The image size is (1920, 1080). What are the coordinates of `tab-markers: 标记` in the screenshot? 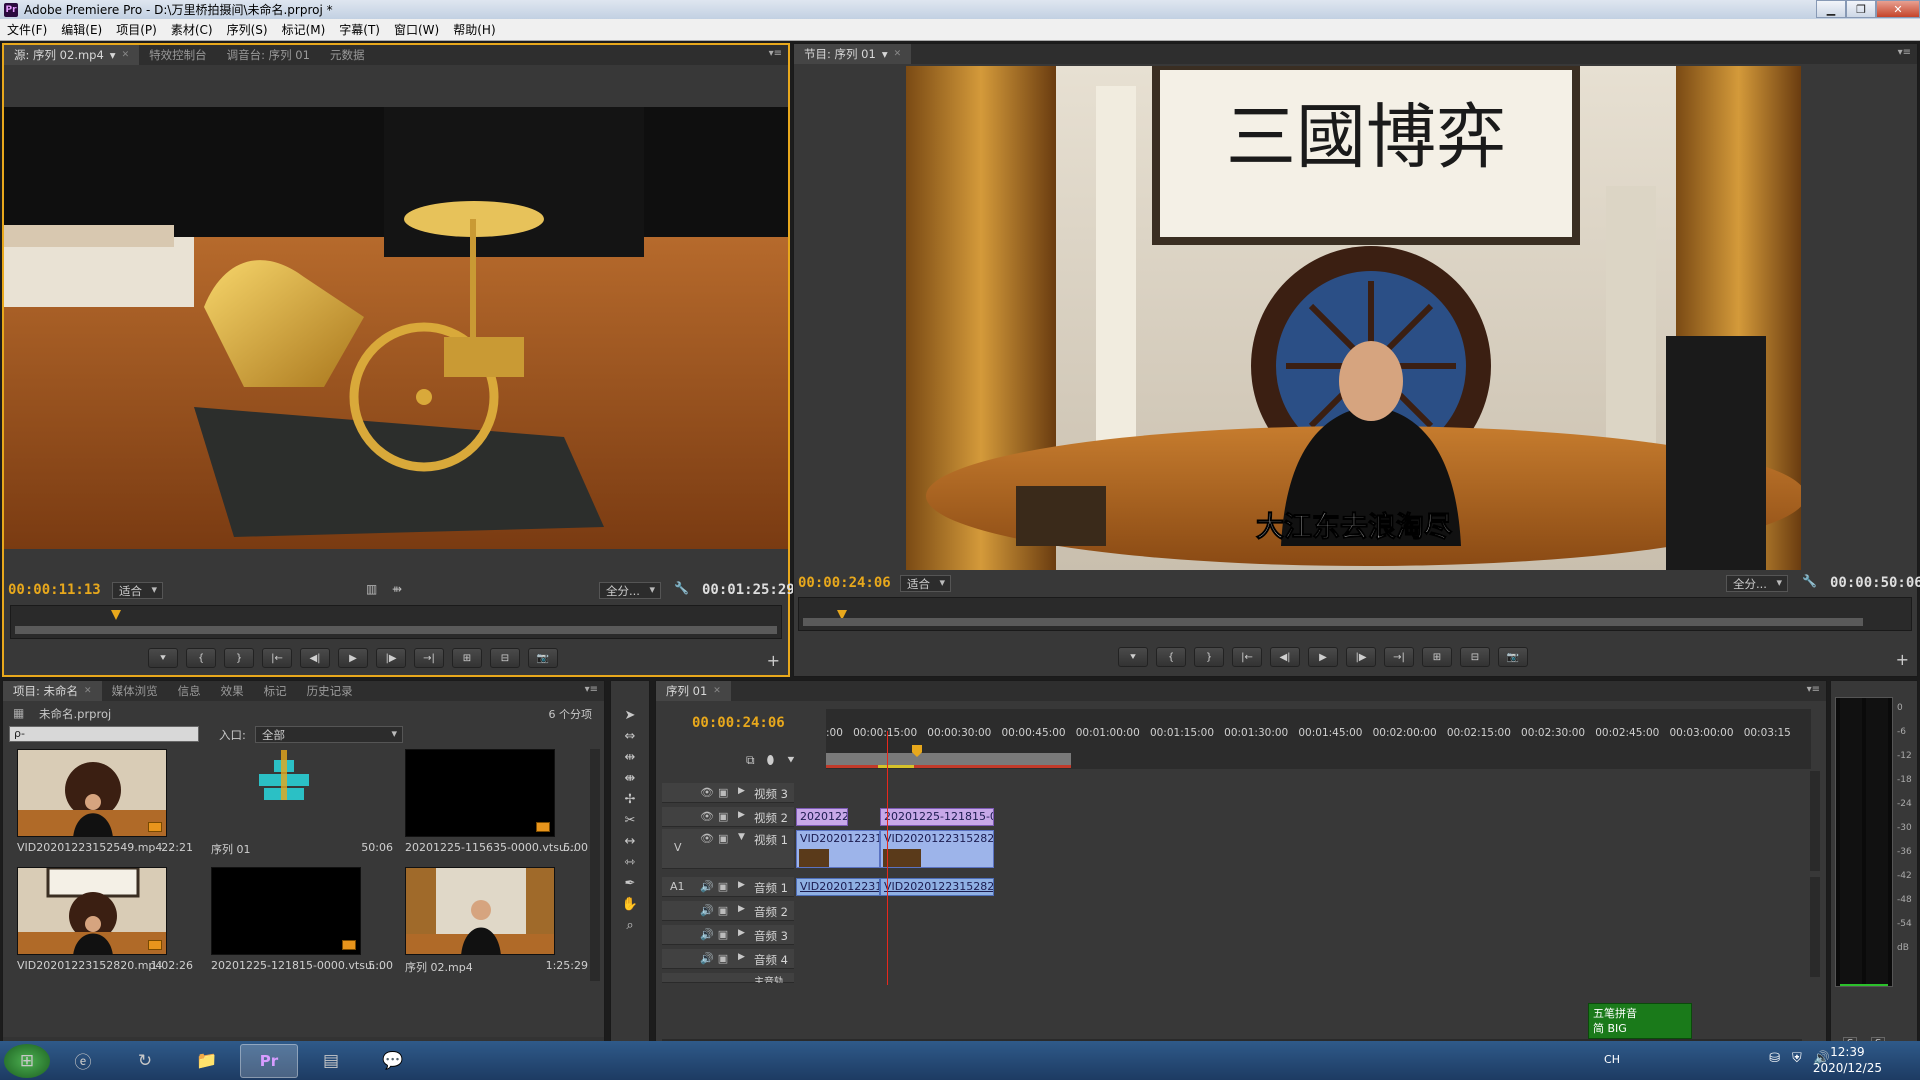 It's located at (275, 691).